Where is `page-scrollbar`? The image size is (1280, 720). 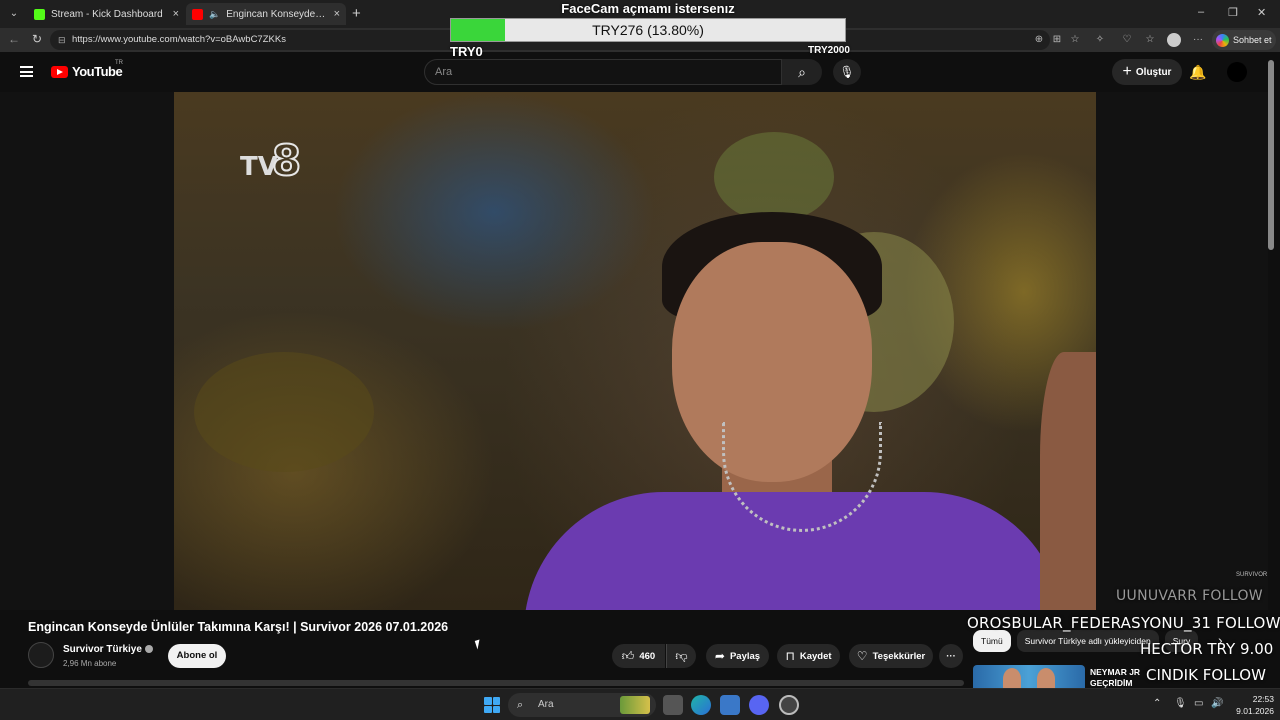
page-scrollbar is located at coordinates (1271, 155).